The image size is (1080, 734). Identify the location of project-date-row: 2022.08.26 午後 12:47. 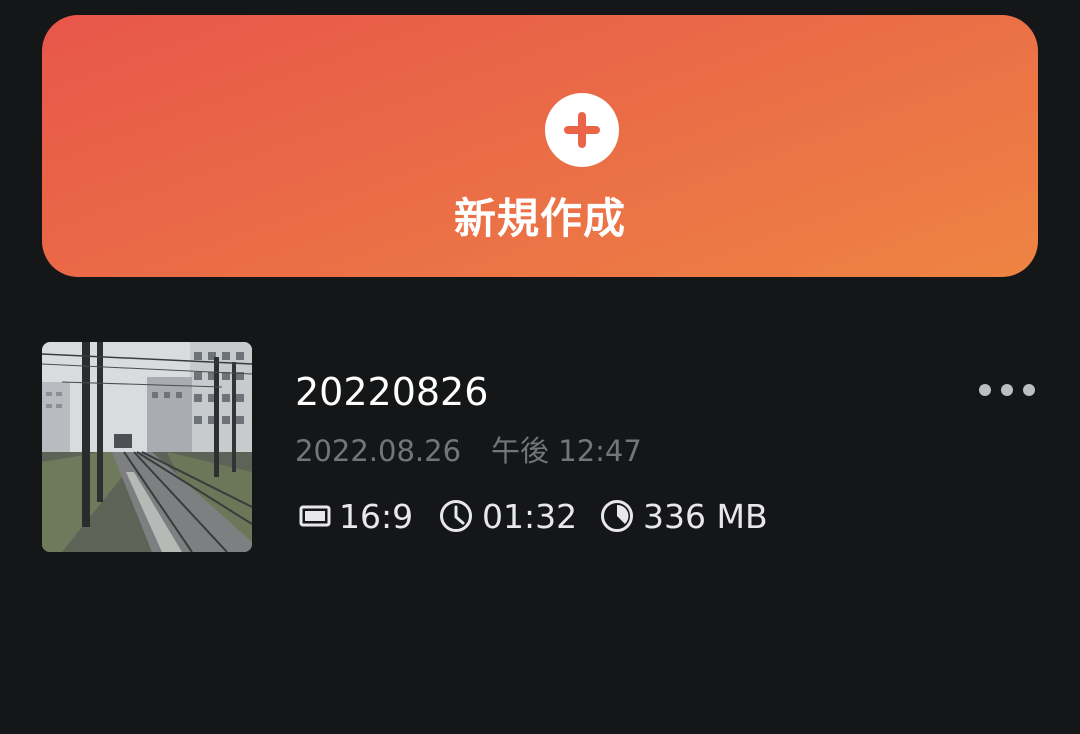
(468, 449).